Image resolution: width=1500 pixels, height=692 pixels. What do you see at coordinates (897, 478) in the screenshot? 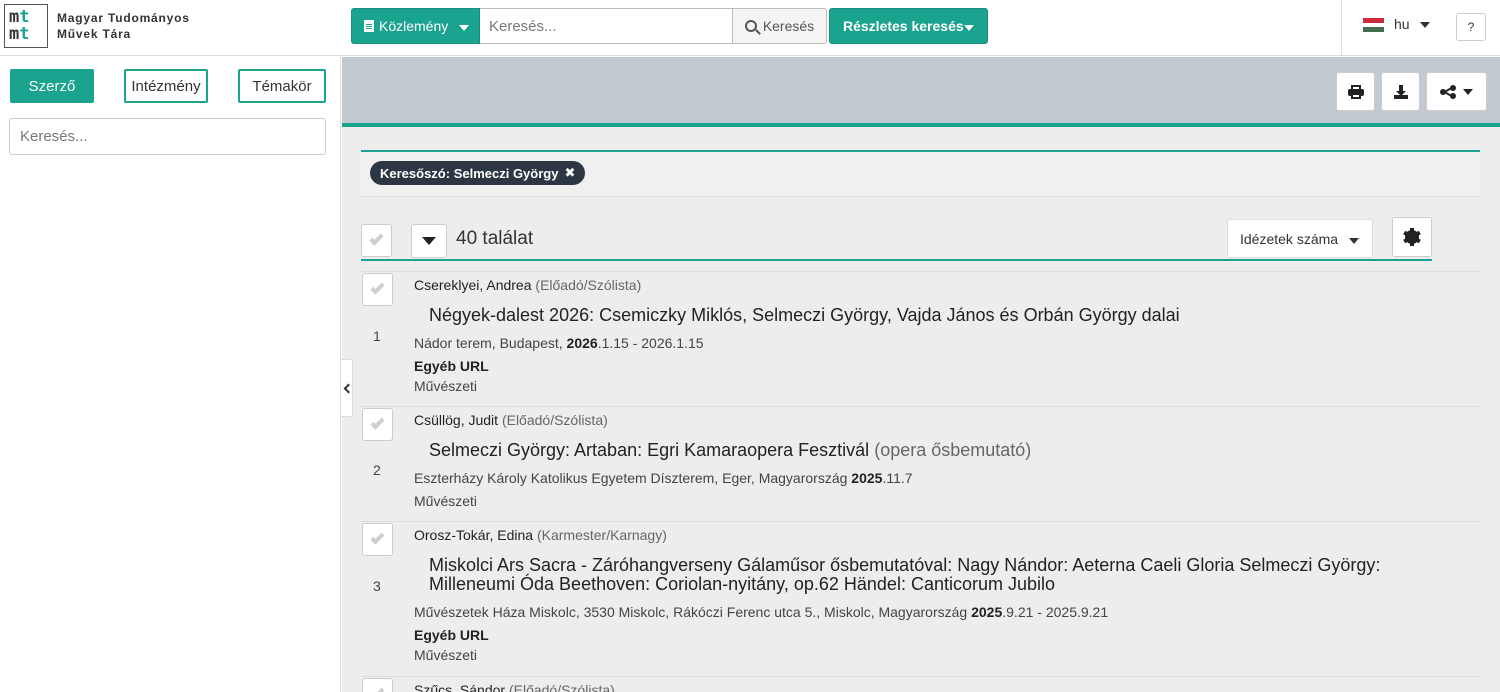
I see `result-date: .11.7` at bounding box center [897, 478].